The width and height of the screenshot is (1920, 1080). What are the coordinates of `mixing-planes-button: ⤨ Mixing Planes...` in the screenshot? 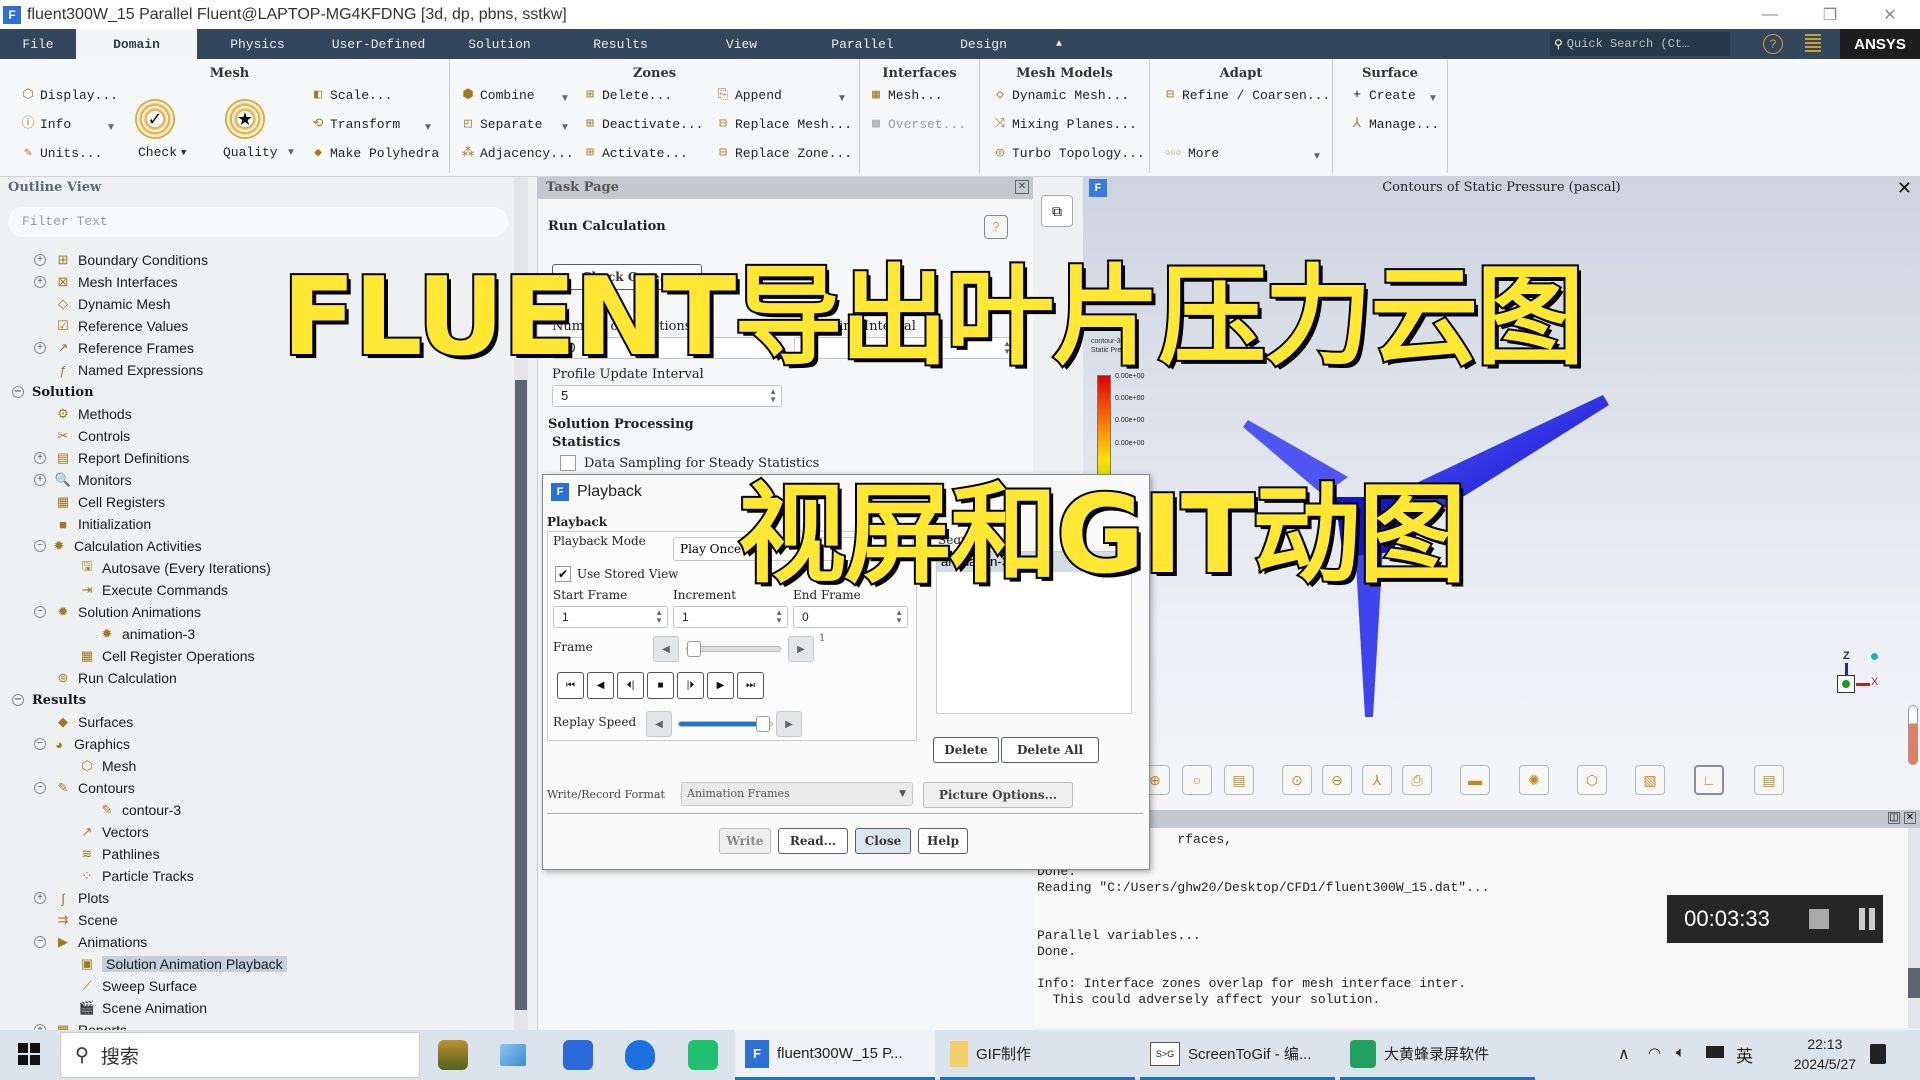 It's located at (1064, 124).